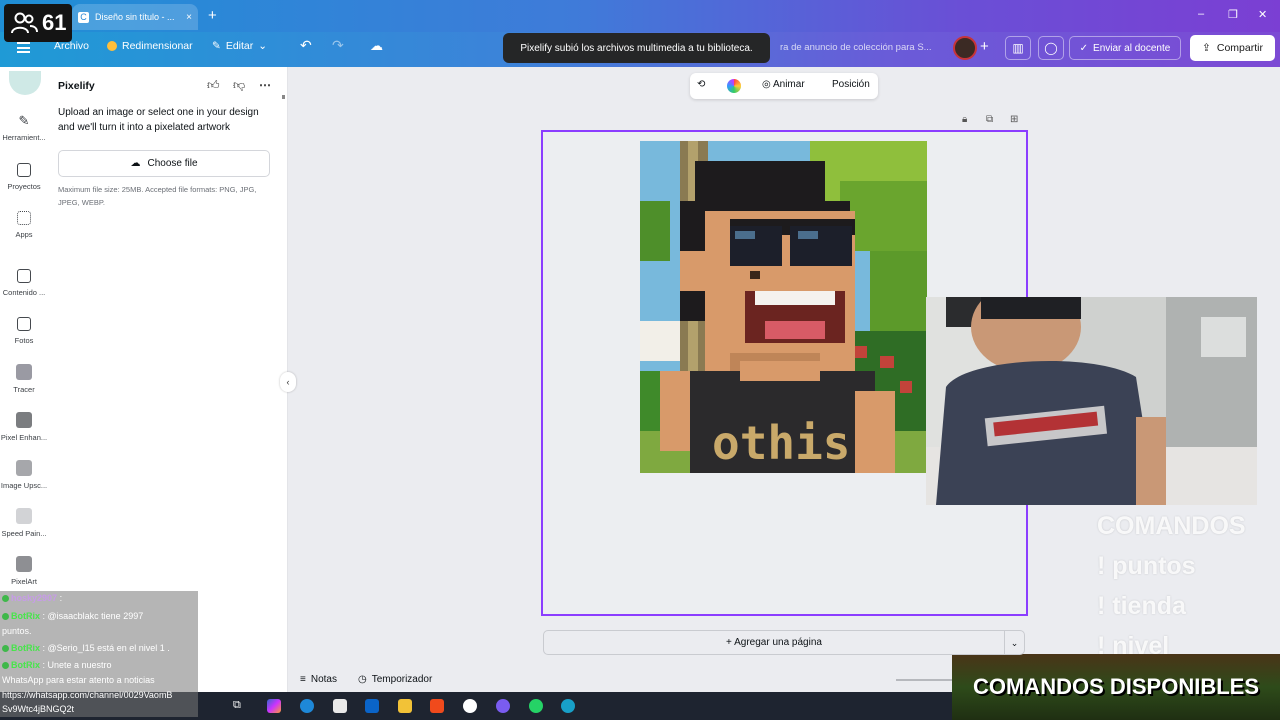 The height and width of the screenshot is (720, 1280). What do you see at coordinates (24, 324) in the screenshot?
I see `photo-icon` at bounding box center [24, 324].